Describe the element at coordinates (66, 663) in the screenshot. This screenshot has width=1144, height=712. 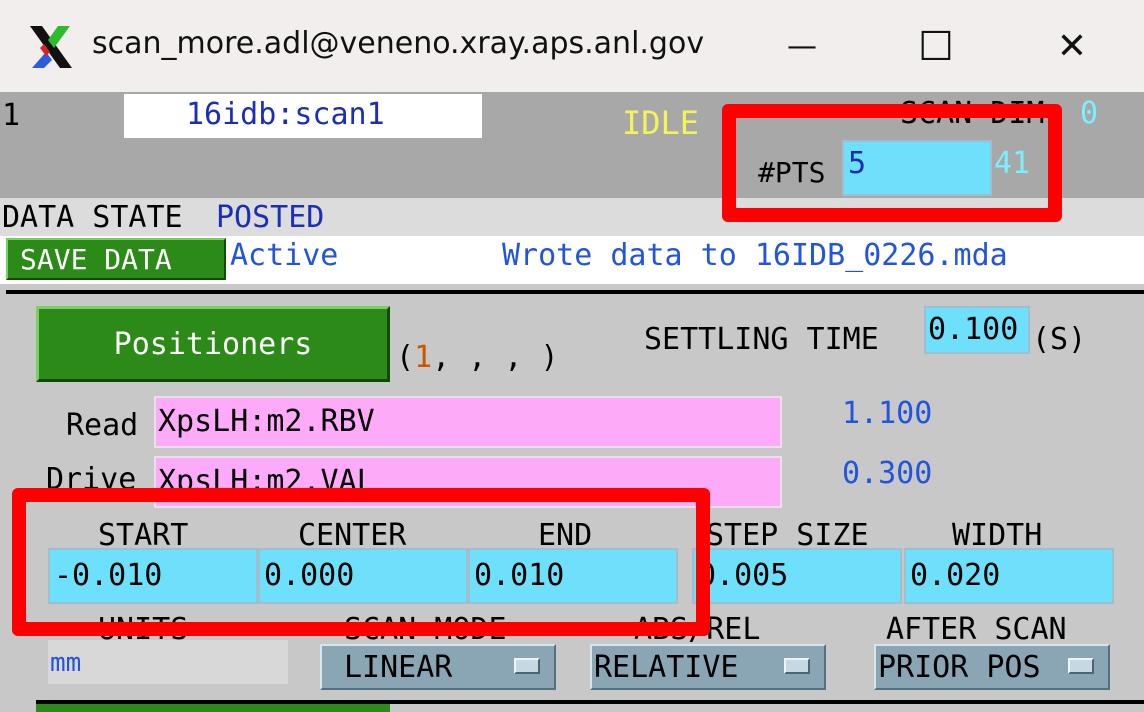
I see `units-value: mm` at that location.